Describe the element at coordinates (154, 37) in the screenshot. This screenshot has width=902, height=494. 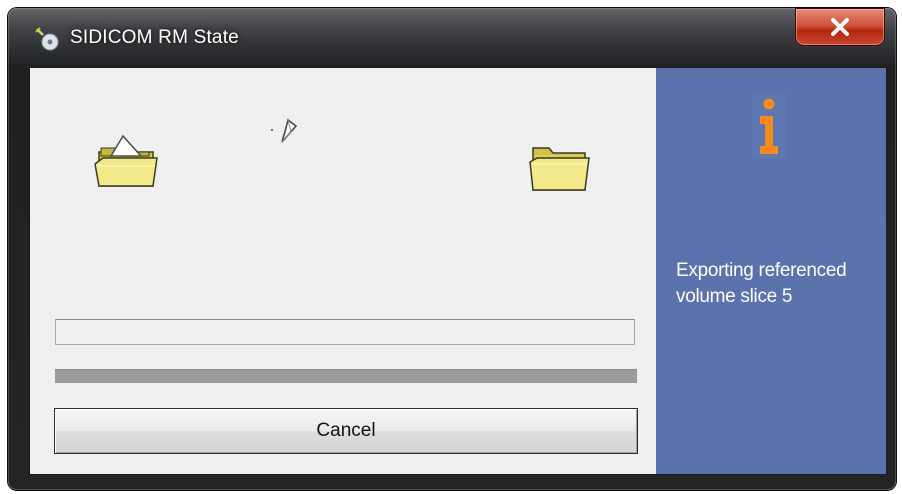
I see `window-title: SIDICOM RM State` at that location.